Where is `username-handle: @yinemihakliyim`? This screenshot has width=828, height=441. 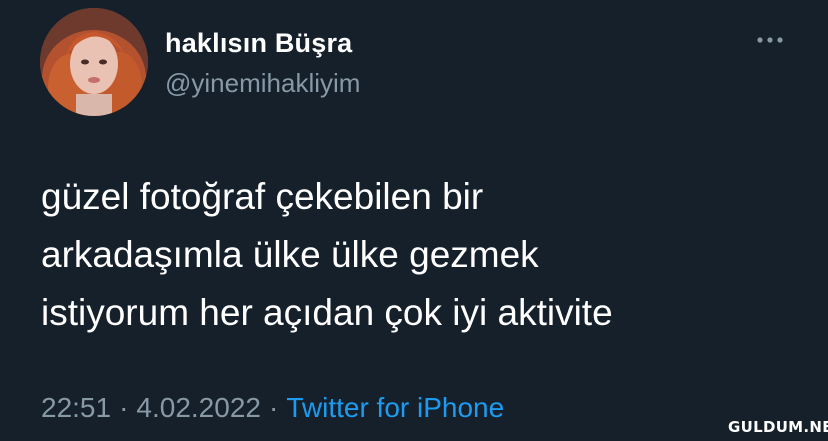 username-handle: @yinemihakliyim is located at coordinates (262, 83).